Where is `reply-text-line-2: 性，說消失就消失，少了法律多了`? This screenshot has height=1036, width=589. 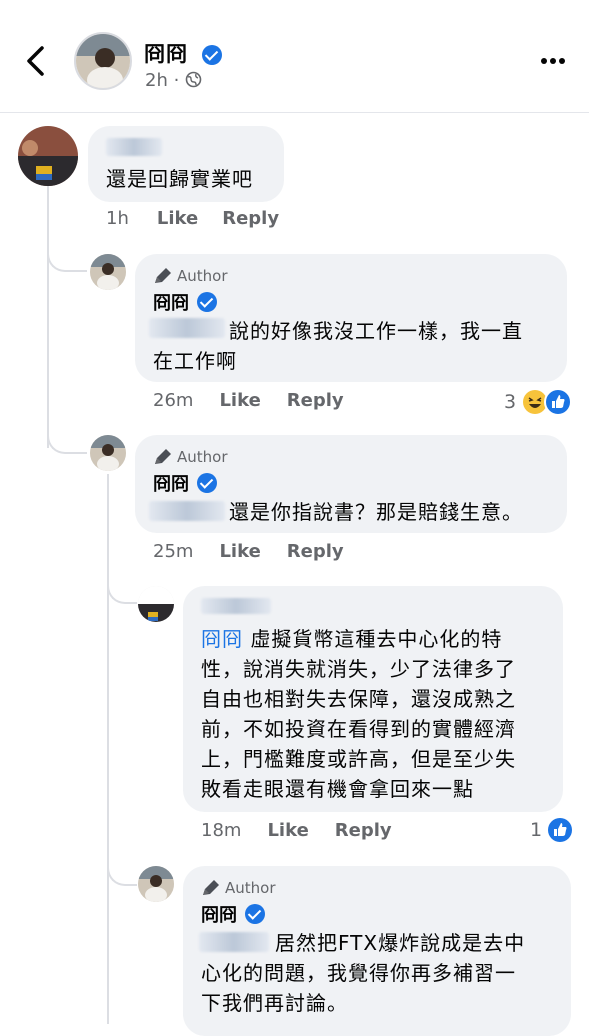
reply-text-line-2: 性，說消失就消失，少了法律多了 is located at coordinates (358, 669).